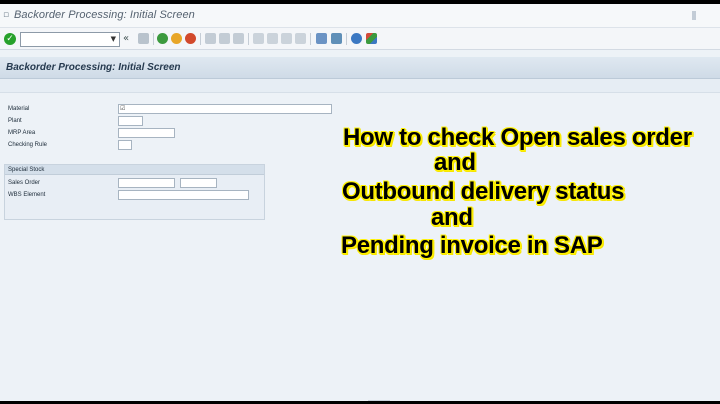 This screenshot has width=720, height=404. Describe the element at coordinates (113, 39) in the screenshot. I see `chevron-down-icon: ▼` at that location.